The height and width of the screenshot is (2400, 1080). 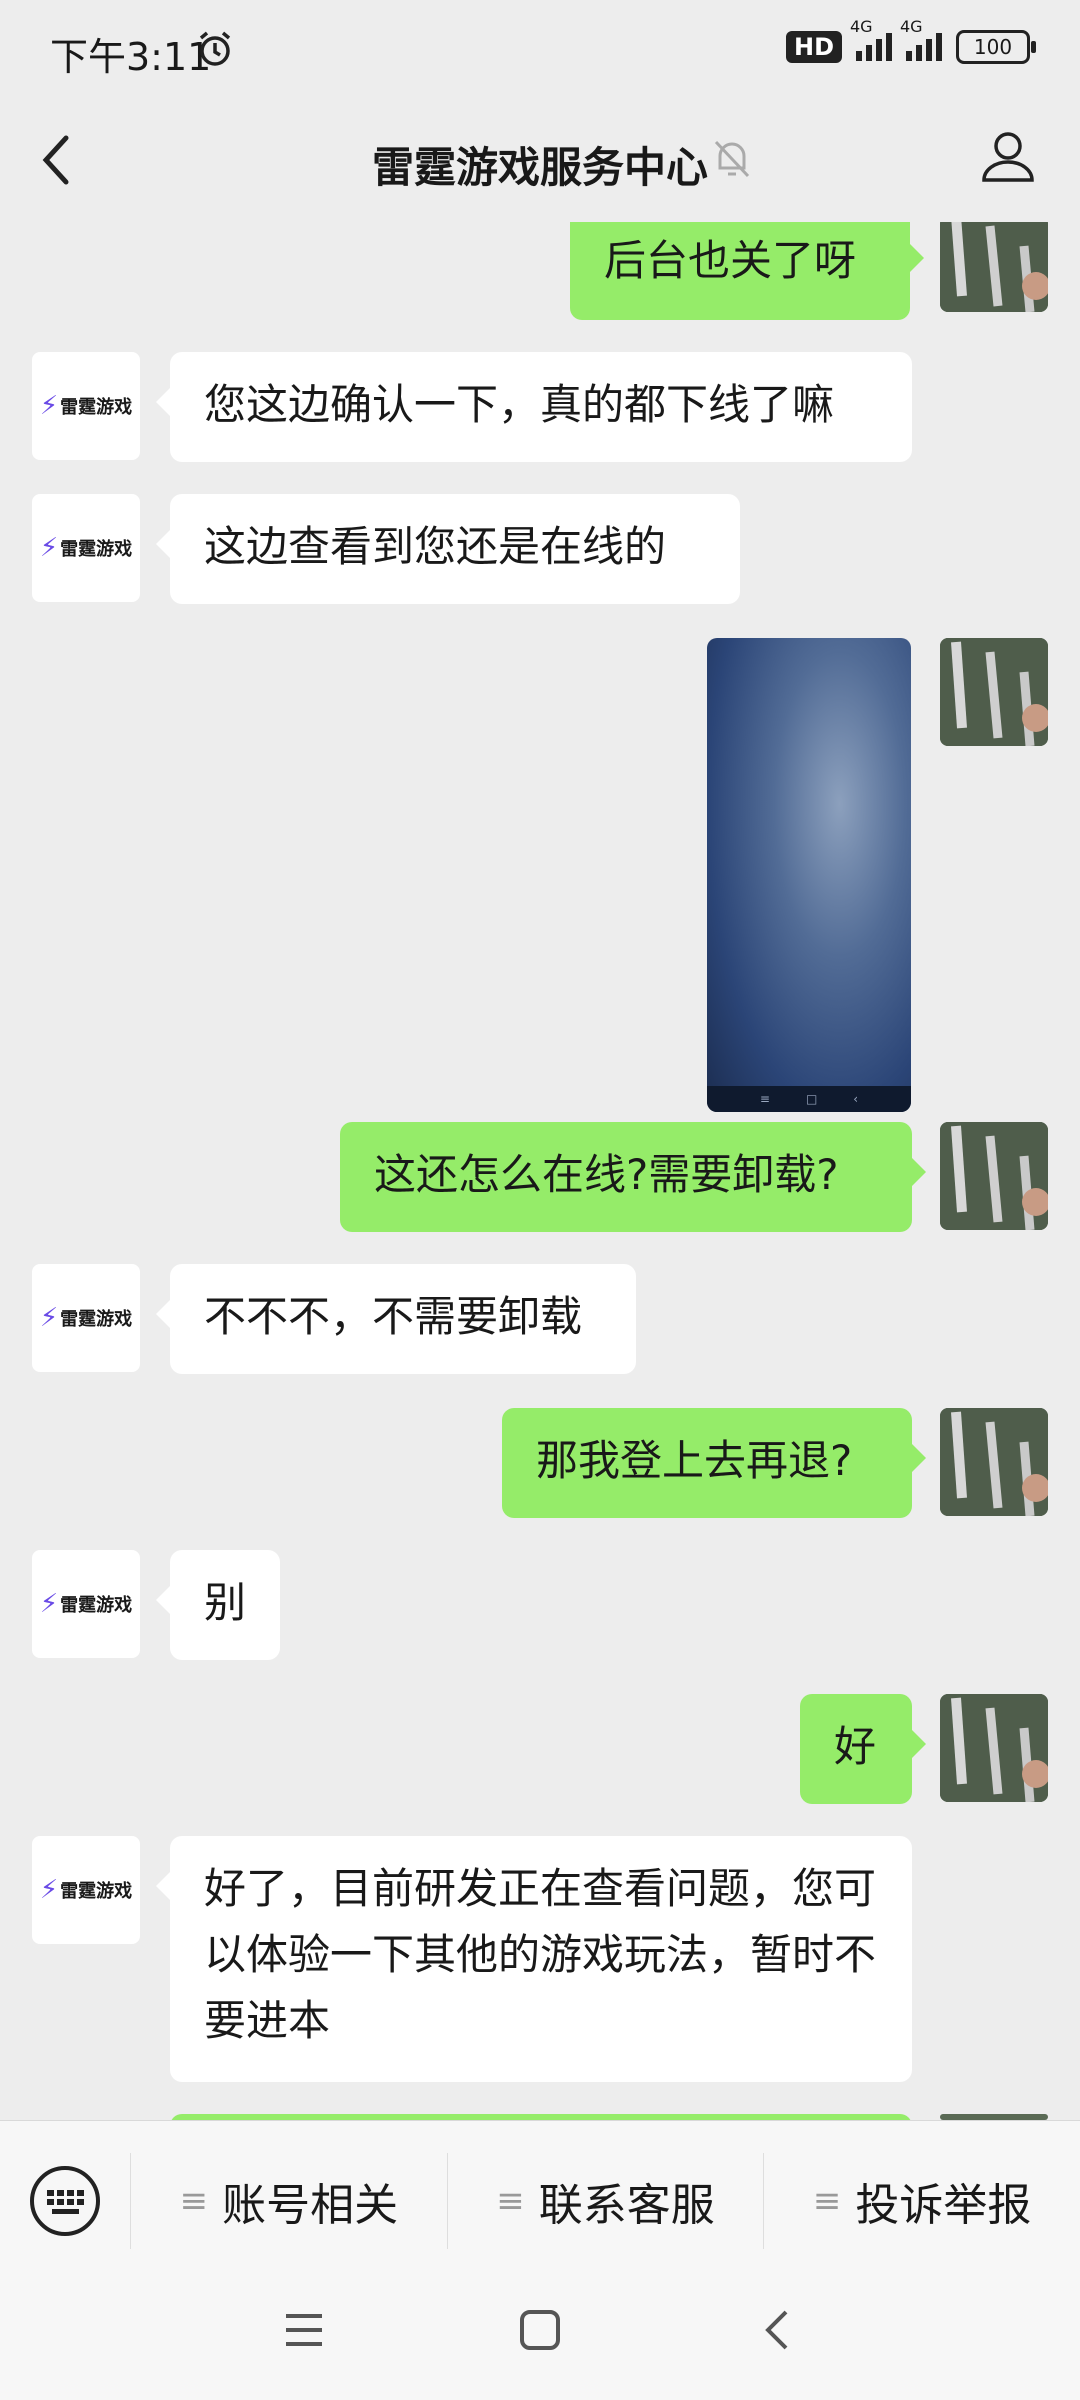 What do you see at coordinates (863, 1749) in the screenshot?
I see `message-bubble: 好` at bounding box center [863, 1749].